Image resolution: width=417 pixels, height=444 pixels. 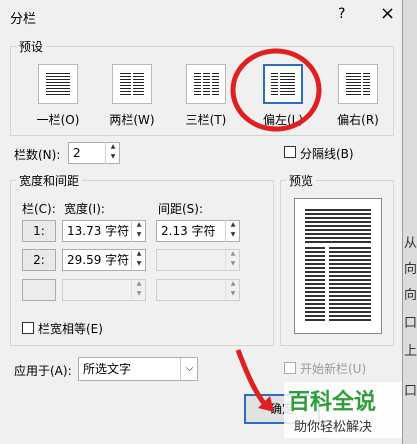 What do you see at coordinates (188, 231) in the screenshot?
I see `spacing-value: 2.13 字符` at bounding box center [188, 231].